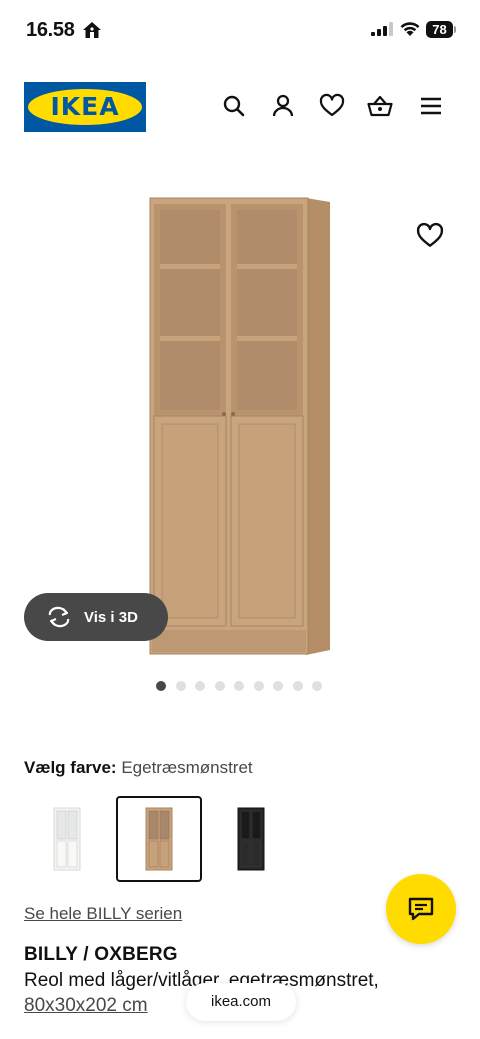  I want to click on black-bookcase-thumbnail, so click(251, 839).